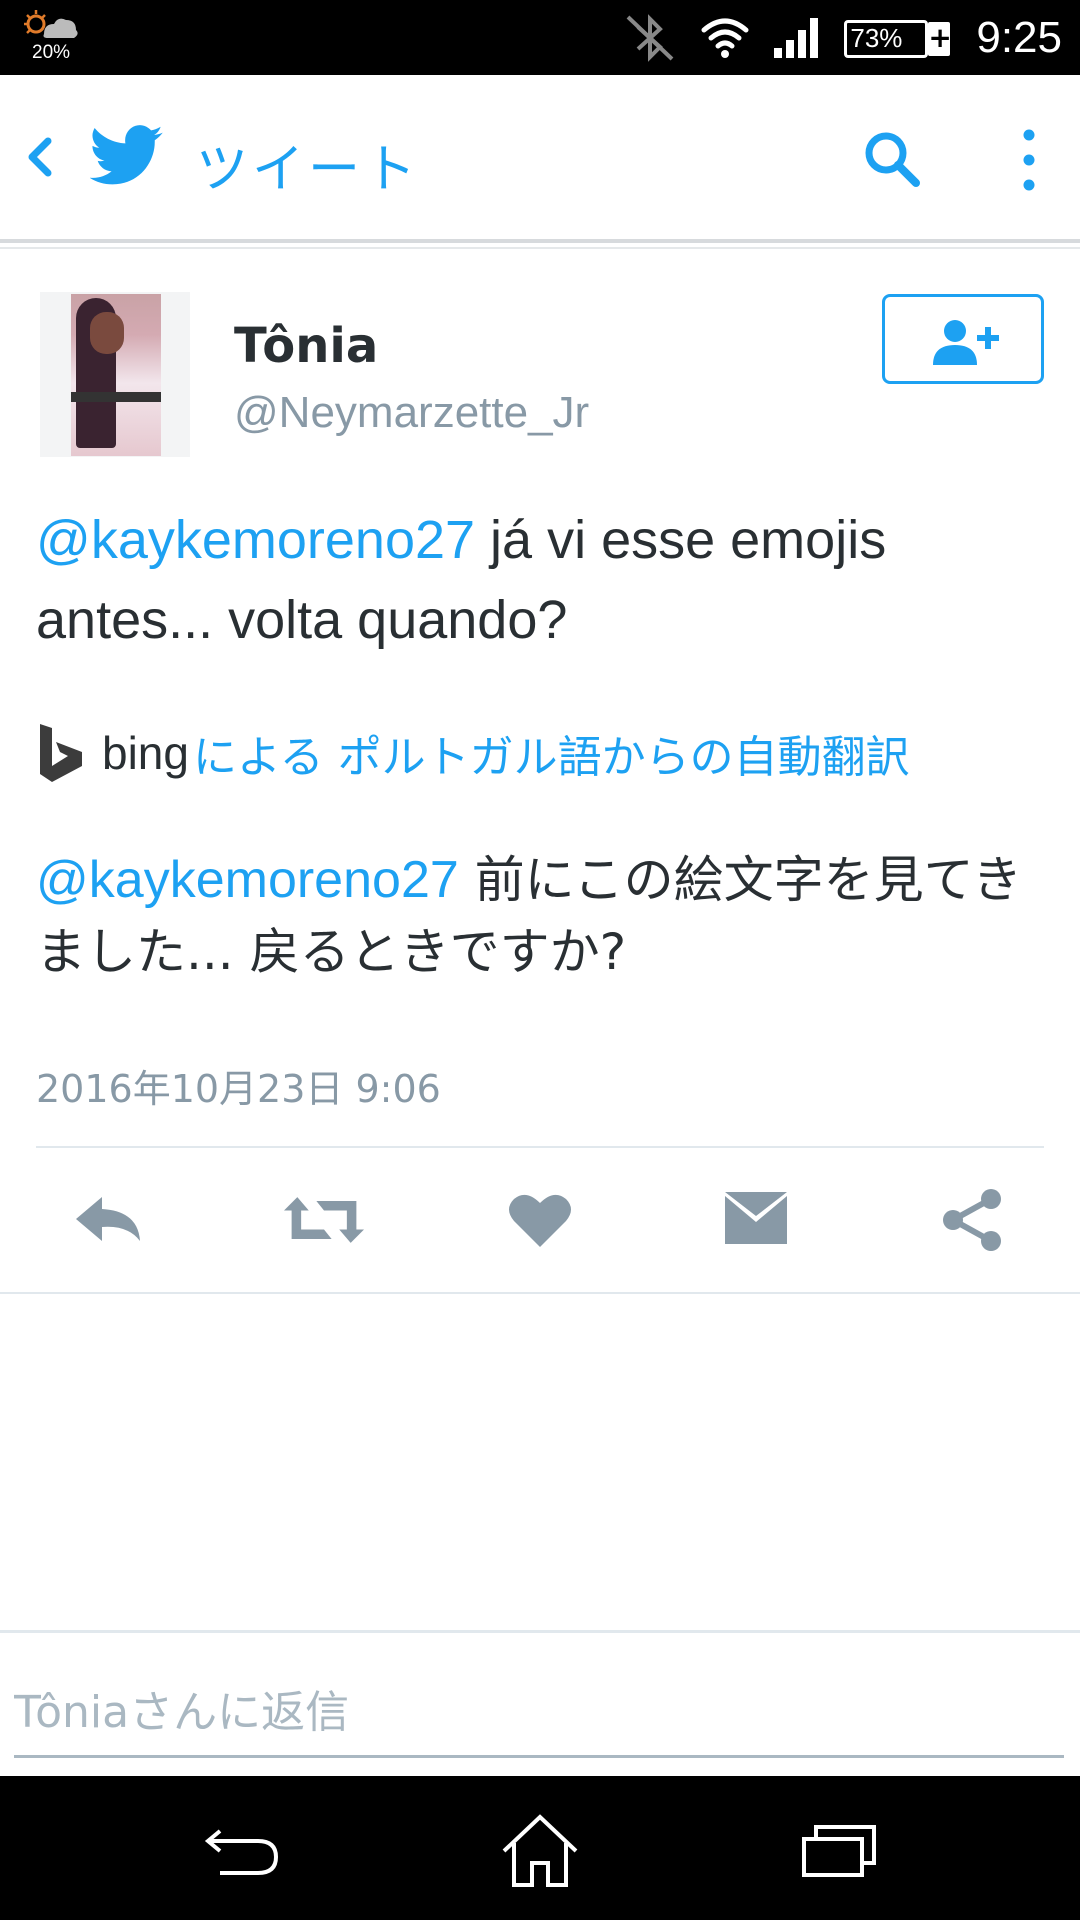  I want to click on translation-attribution: bing による ポルトガル語からの自動翻訳, so click(473, 753).